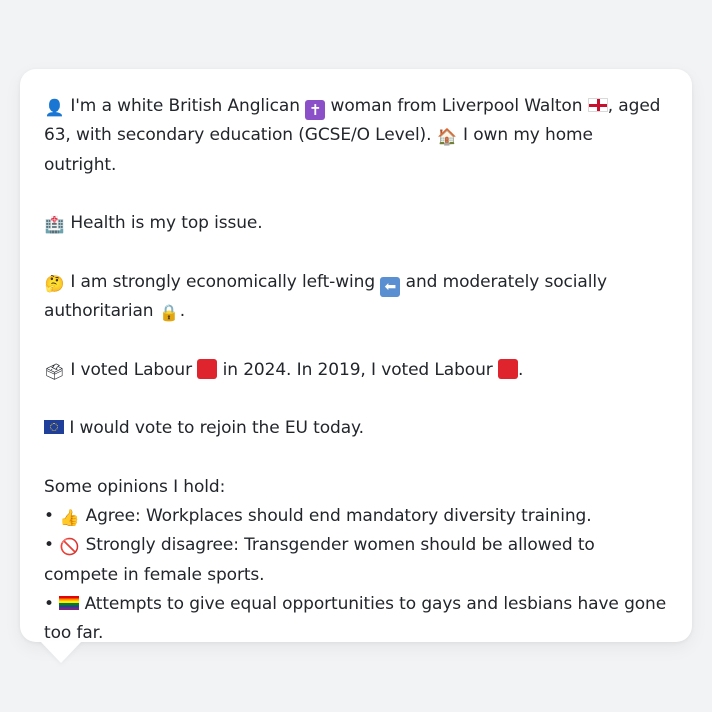 The height and width of the screenshot is (712, 712). I want to click on left-arrow-icon: ⬅, so click(390, 286).